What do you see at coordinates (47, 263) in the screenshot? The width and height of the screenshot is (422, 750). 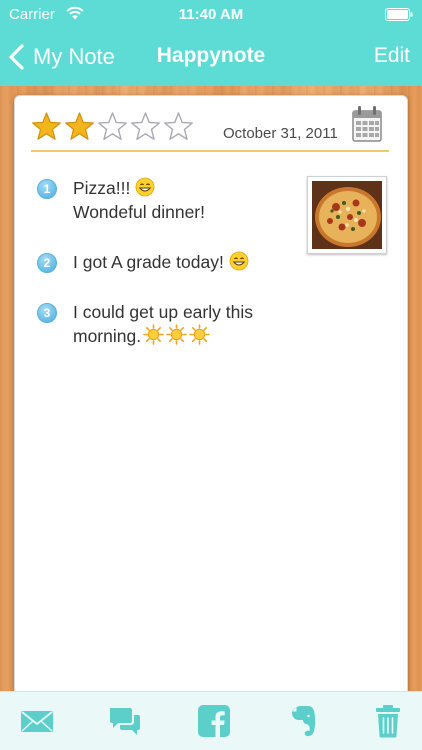 I see `entry-number-badge: 2` at bounding box center [47, 263].